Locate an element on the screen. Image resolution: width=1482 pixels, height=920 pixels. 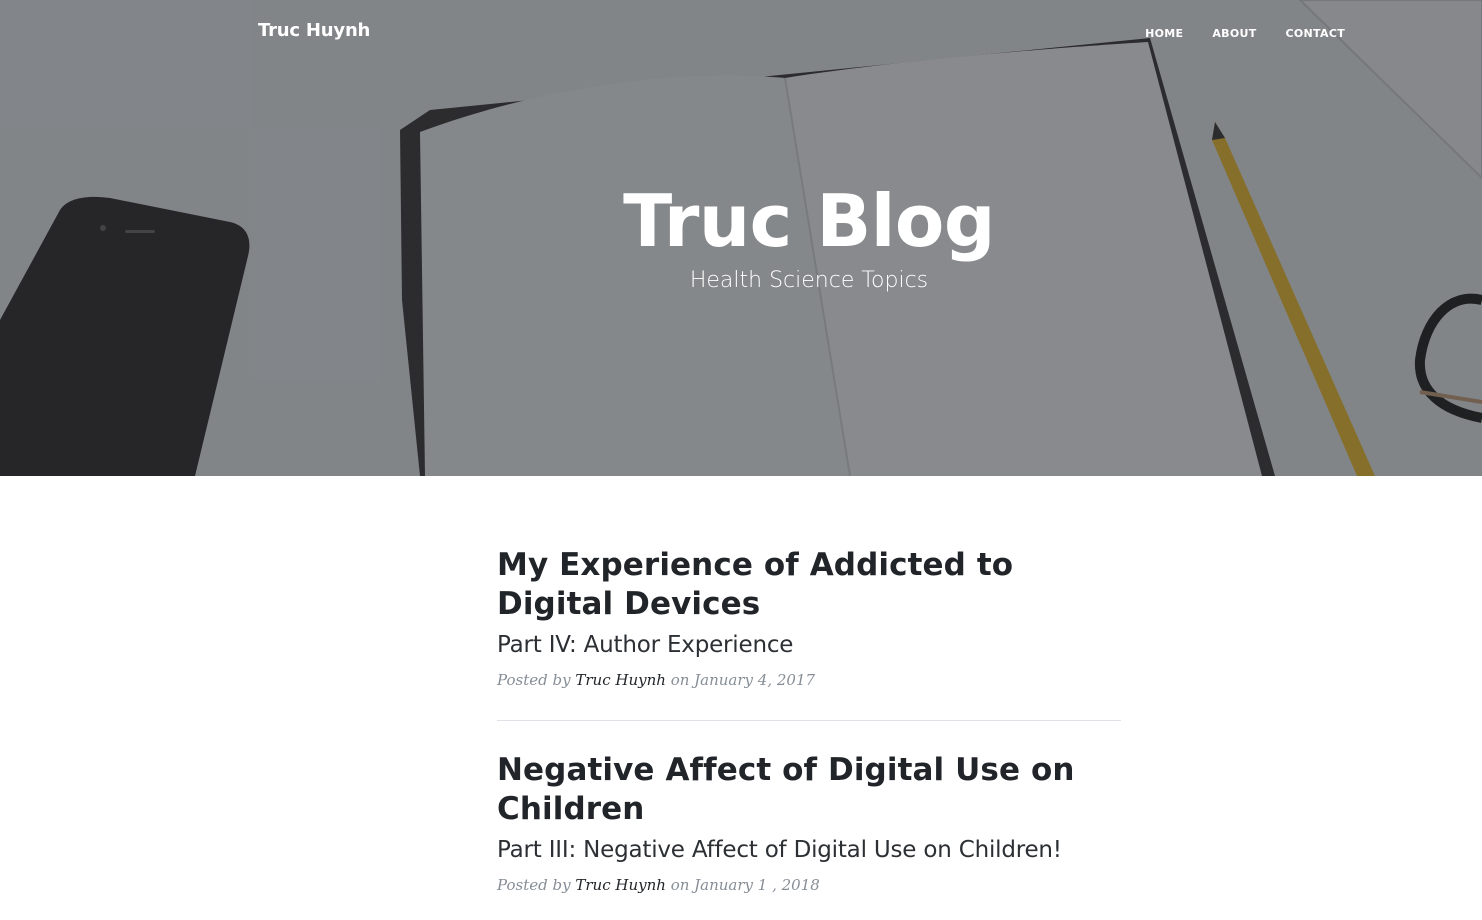
site-heading: Truc Blog Health Science Topics is located at coordinates (741, 238).